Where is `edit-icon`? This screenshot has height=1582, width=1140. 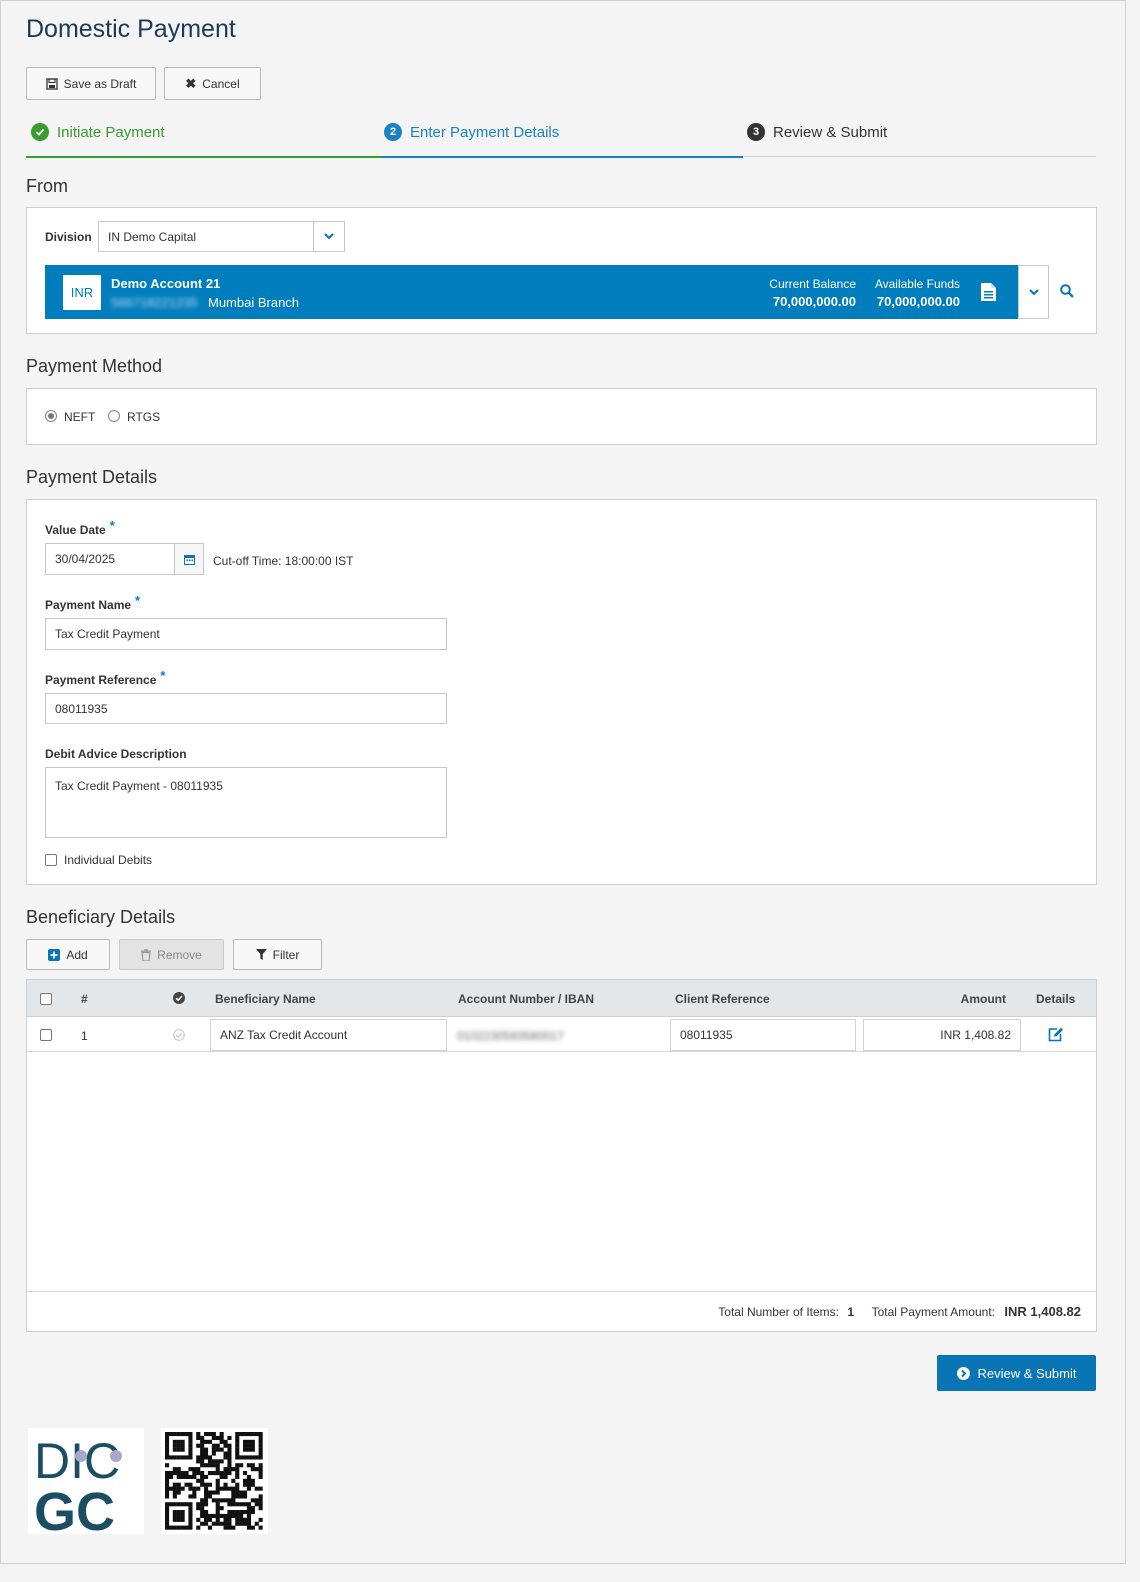 edit-icon is located at coordinates (1056, 1034).